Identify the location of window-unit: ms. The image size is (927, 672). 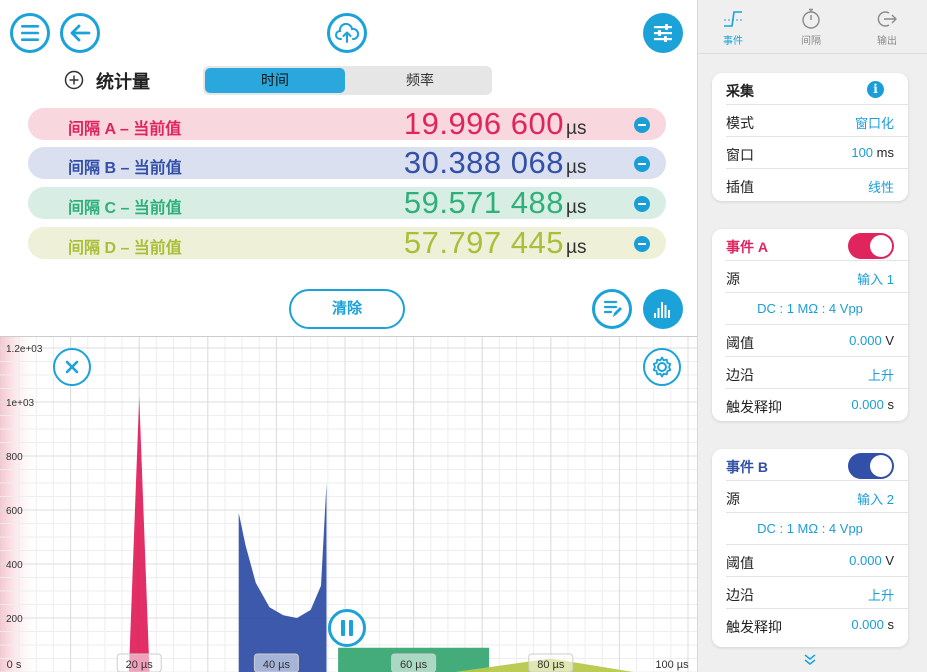
(883, 152).